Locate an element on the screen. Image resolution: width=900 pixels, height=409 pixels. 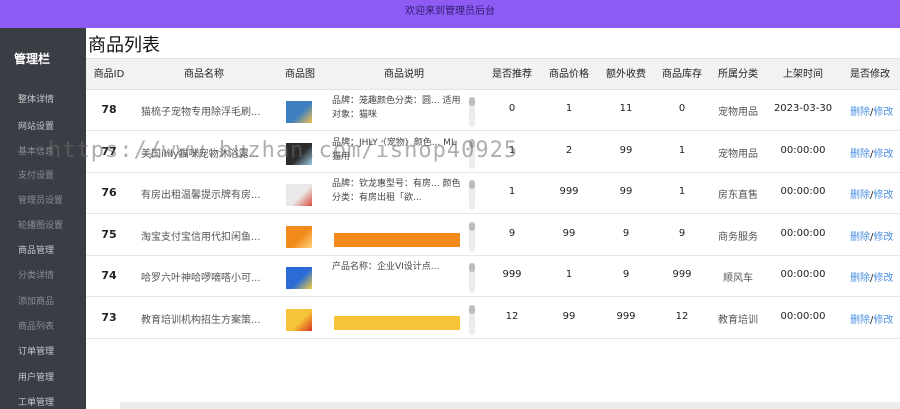
recommend-value: 999 is located at coordinates (512, 274).